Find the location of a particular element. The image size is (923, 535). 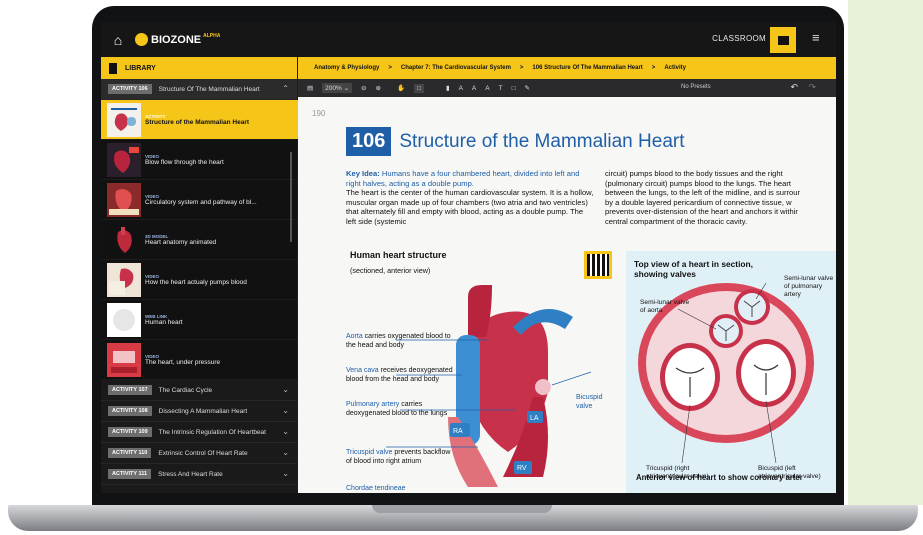

activity-title: Extrinsic Control Of Heart Rate is located at coordinates (203, 453).